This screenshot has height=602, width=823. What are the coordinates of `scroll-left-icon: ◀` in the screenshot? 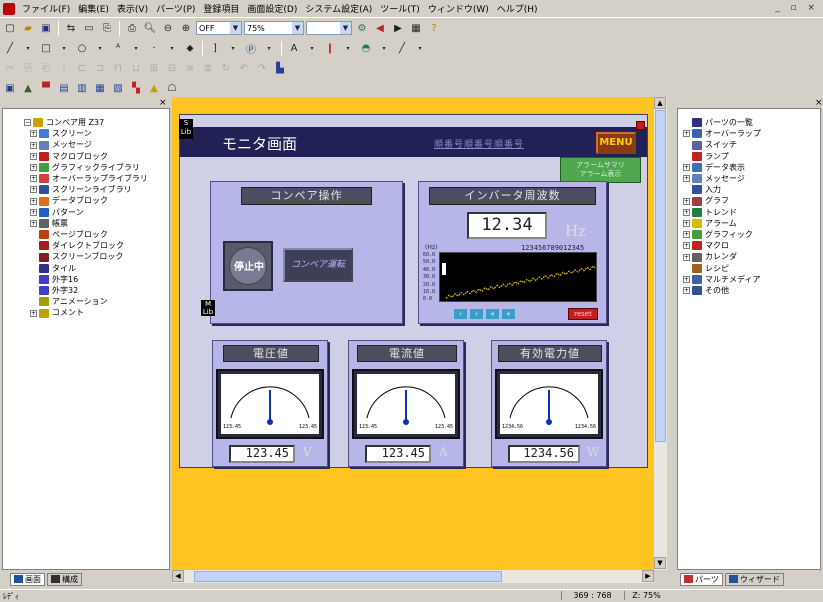 It's located at (178, 576).